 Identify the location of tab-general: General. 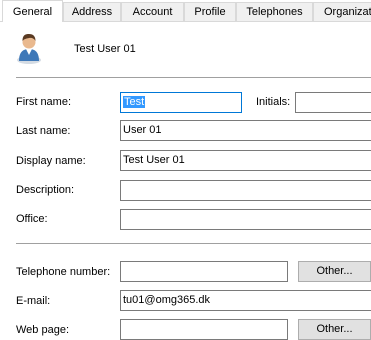
(32, 11).